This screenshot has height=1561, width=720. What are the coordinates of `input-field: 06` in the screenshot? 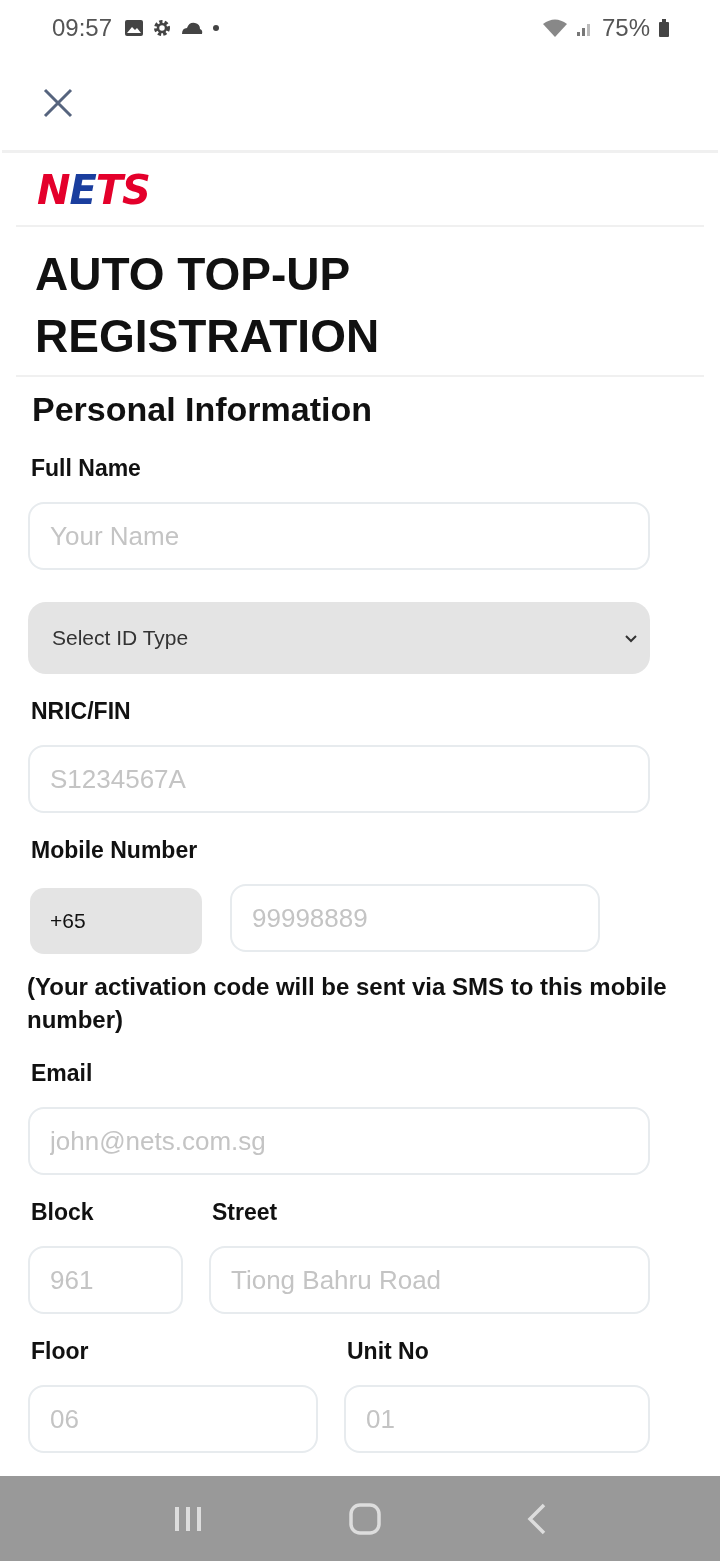 It's located at (173, 1419).